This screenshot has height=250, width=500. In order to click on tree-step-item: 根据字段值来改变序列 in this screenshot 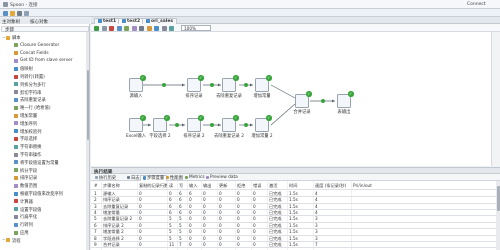, I will do `click(43, 193)`.